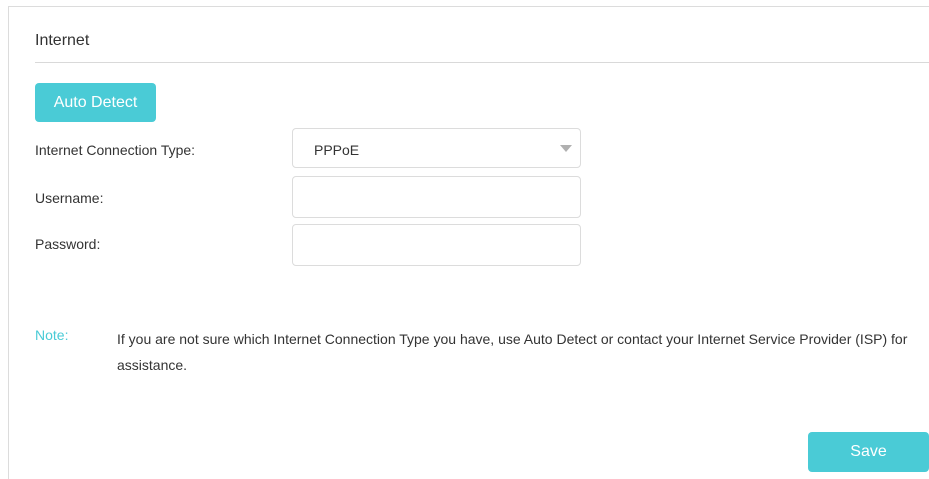  I want to click on save-button: Save, so click(868, 452).